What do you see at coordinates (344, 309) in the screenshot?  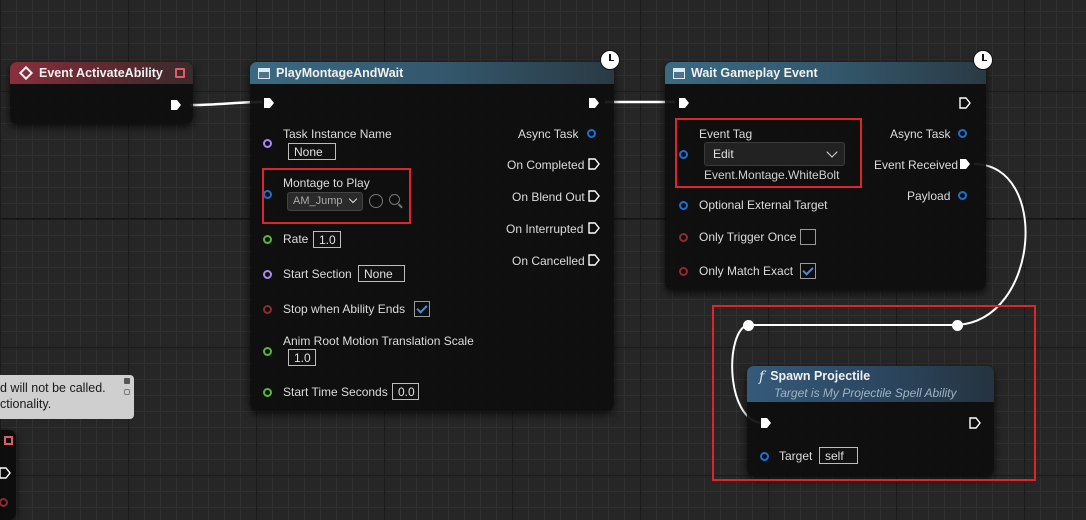 I see `stop-when-ability-ends-label: Stop when Ability Ends` at bounding box center [344, 309].